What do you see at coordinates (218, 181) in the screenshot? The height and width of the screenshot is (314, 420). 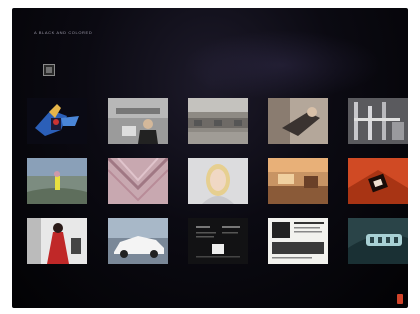 I see `thumb-blonde-portrait` at bounding box center [218, 181].